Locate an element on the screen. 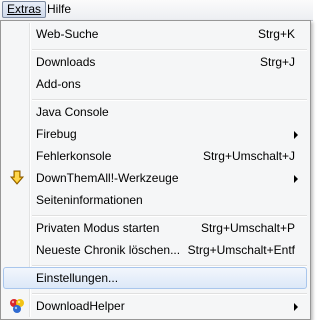 This screenshot has height=320, width=320. menu-bar: Extras Hilfe is located at coordinates (156, 10).